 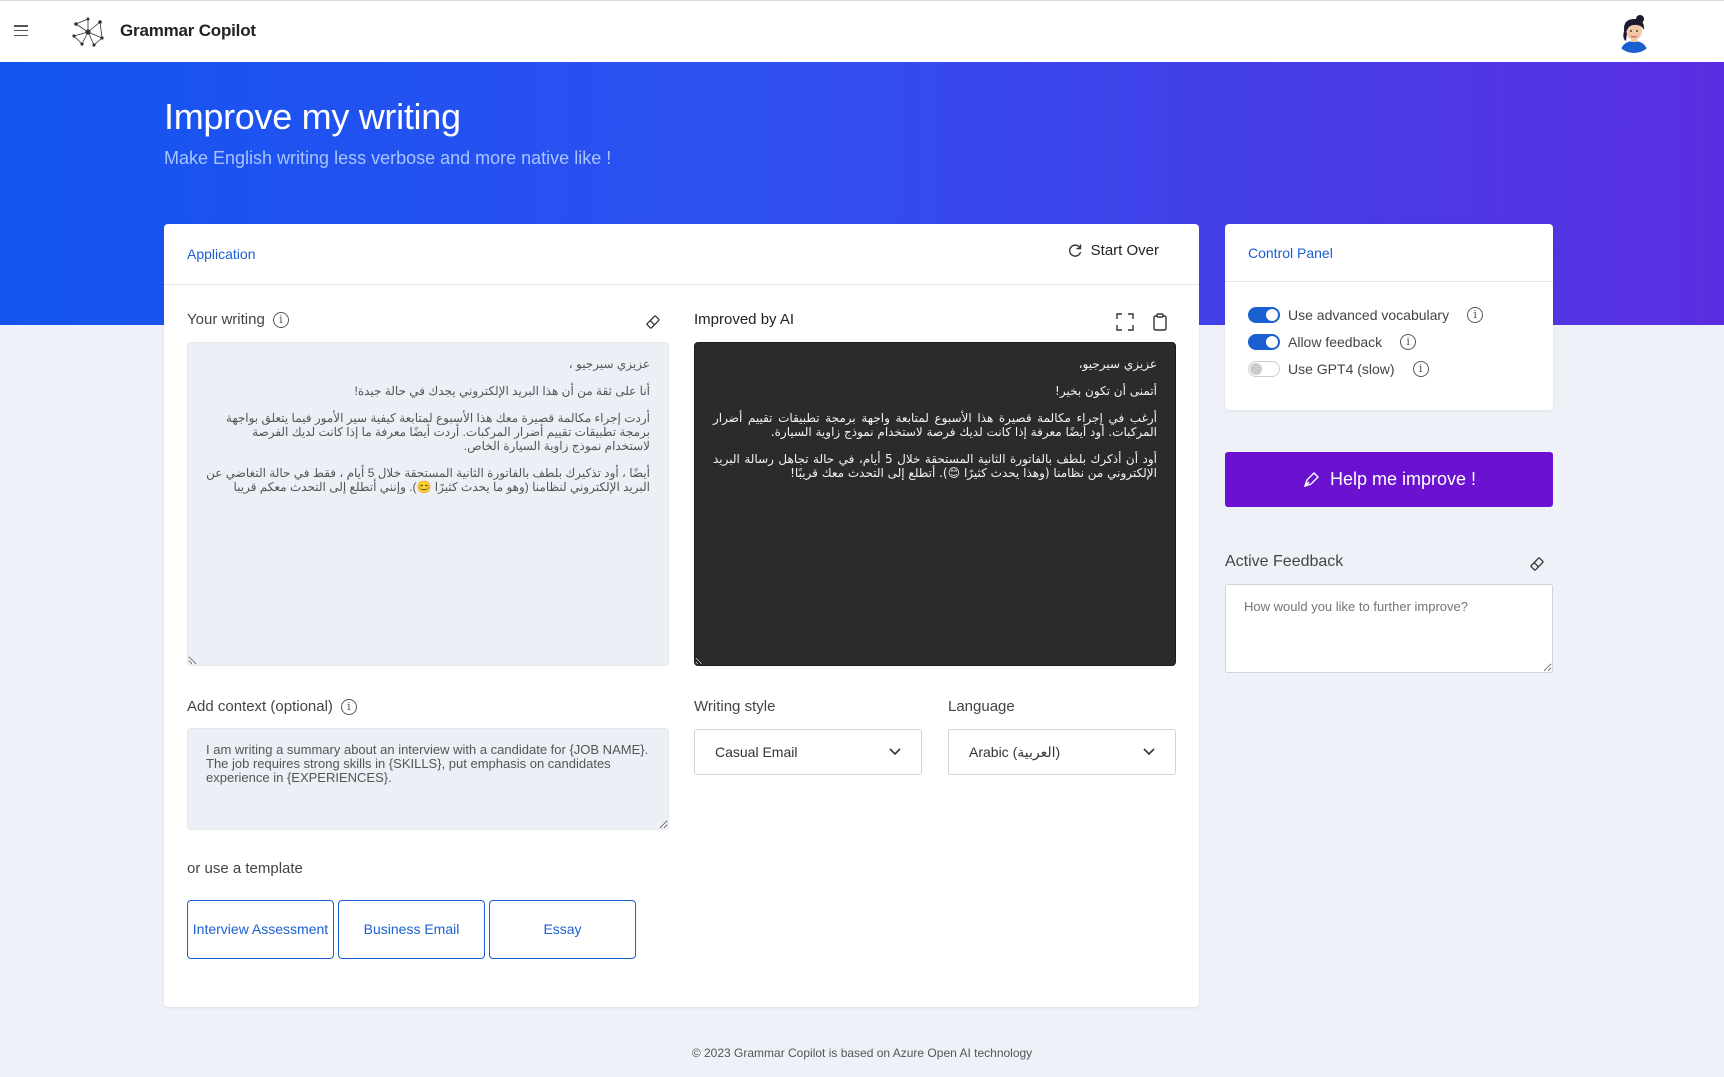 What do you see at coordinates (260, 706) in the screenshot?
I see `context-label: Add context (optional)` at bounding box center [260, 706].